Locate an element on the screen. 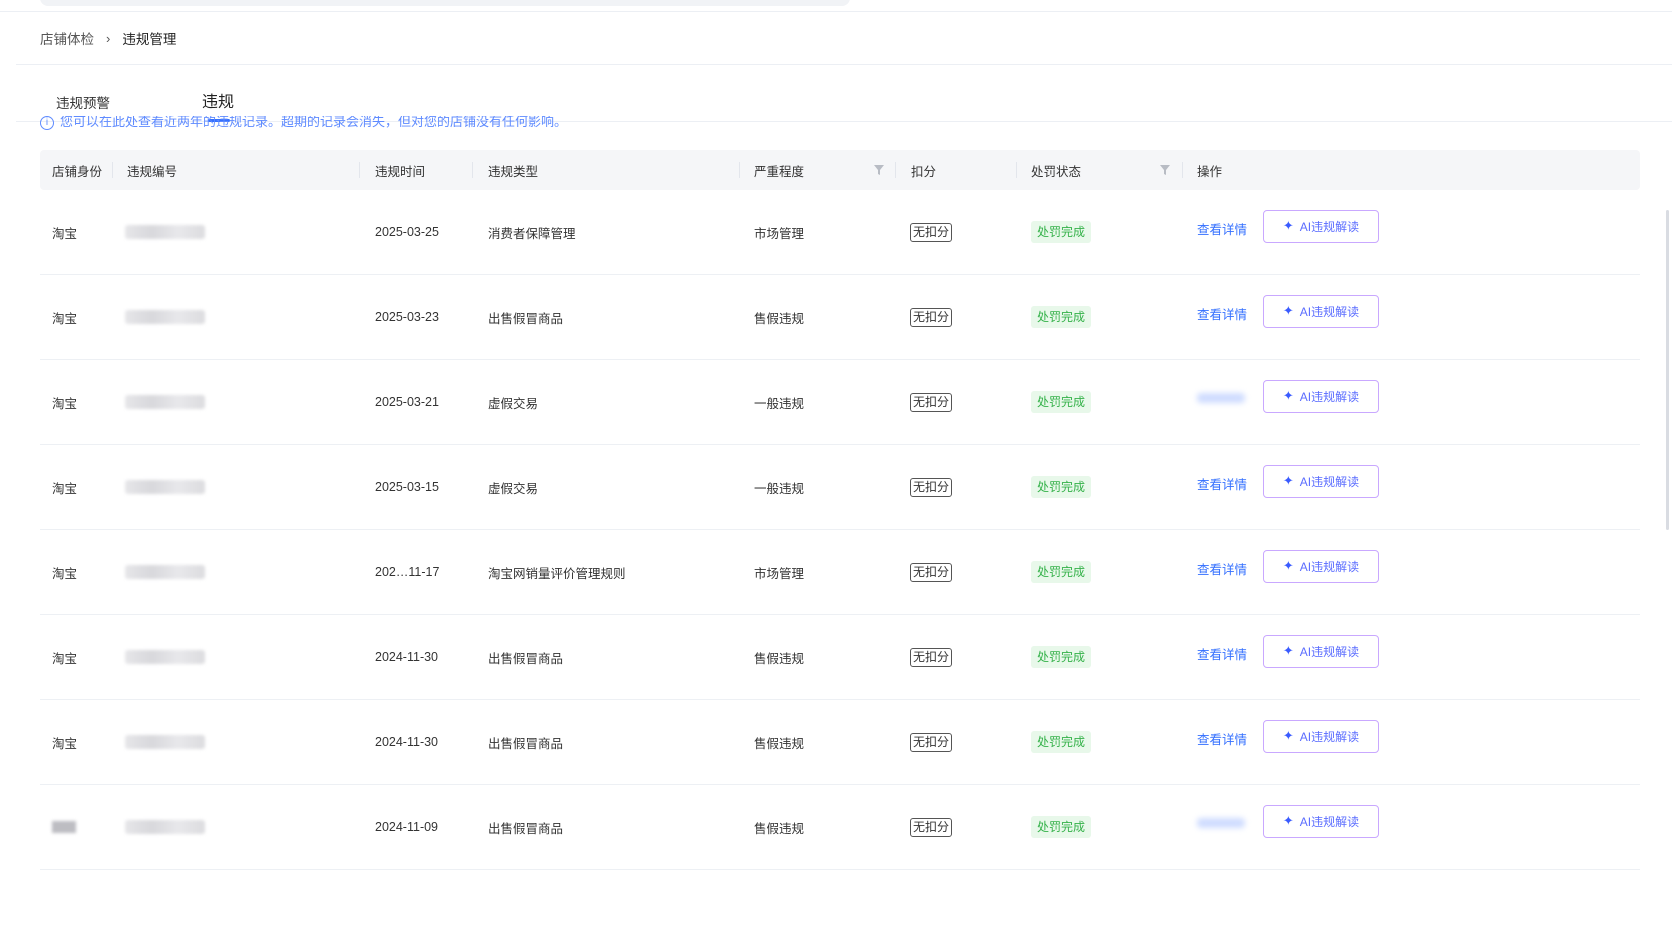 This screenshot has height=929, width=1672. cell-severity: 一般违规 is located at coordinates (779, 403).